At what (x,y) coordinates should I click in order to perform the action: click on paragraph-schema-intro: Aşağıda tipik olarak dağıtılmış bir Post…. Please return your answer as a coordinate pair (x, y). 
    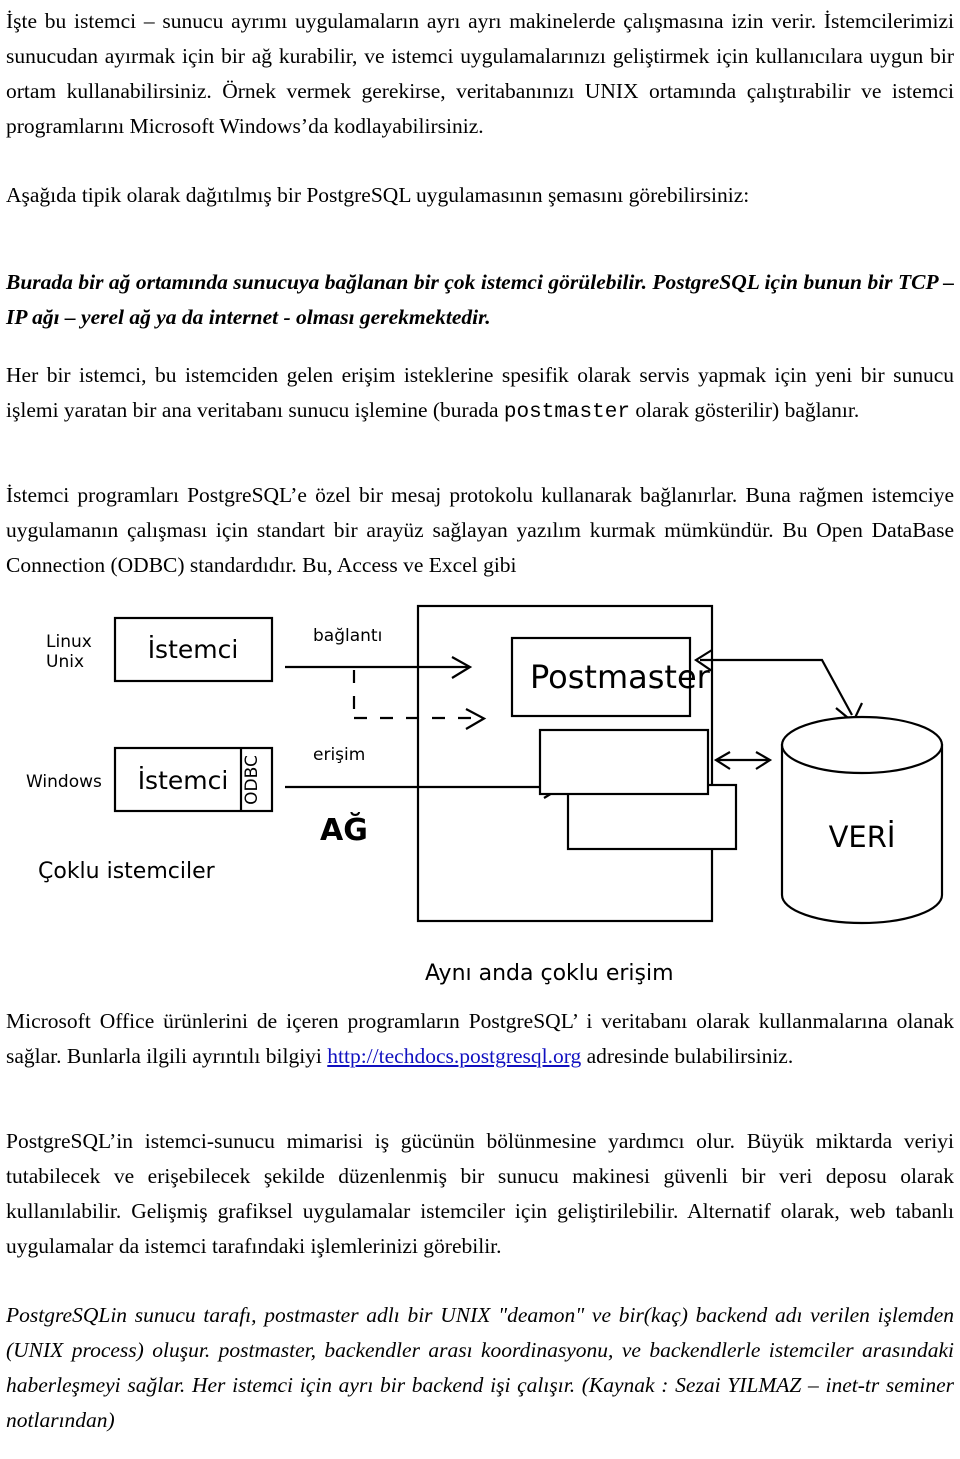
    Looking at the image, I should click on (378, 195).